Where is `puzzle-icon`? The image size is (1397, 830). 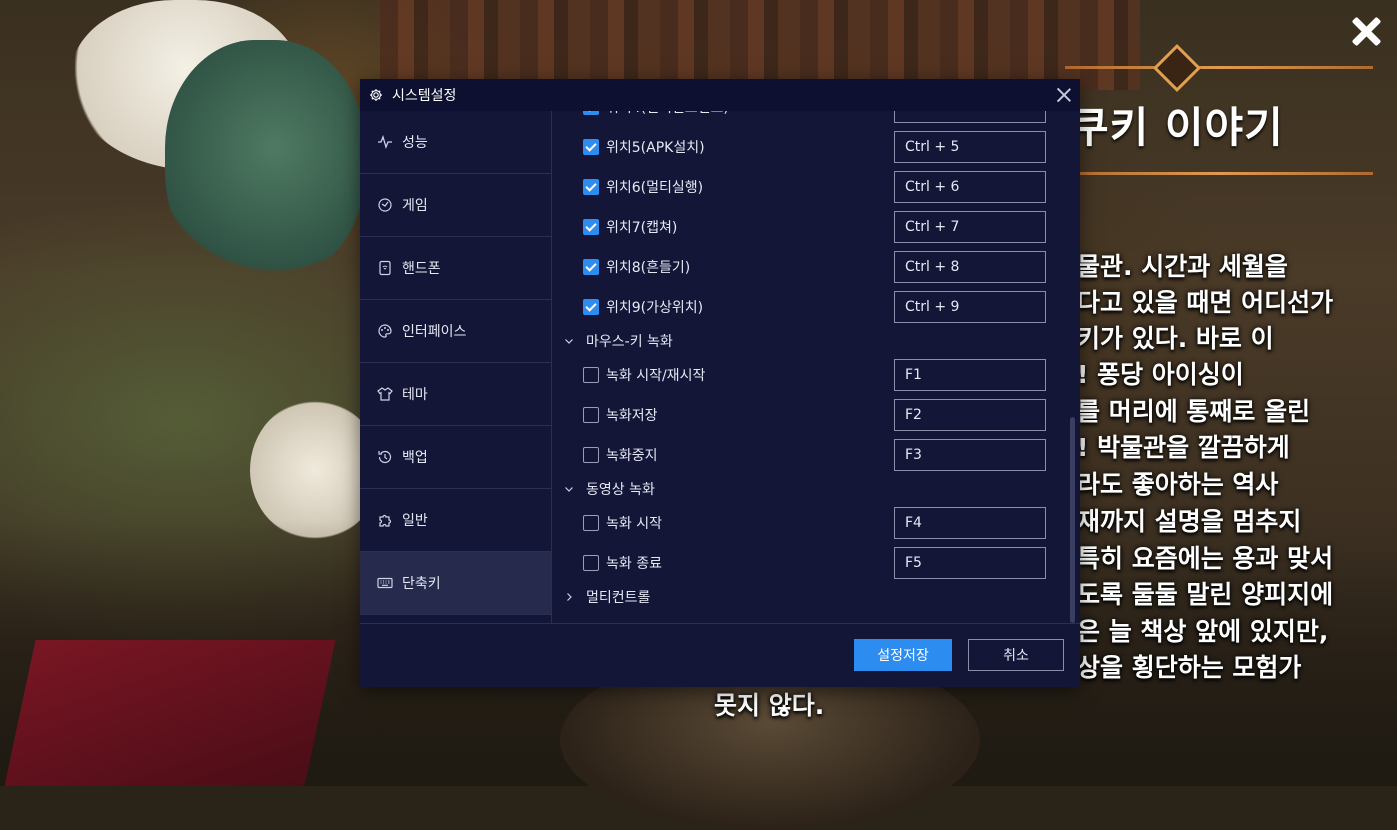
puzzle-icon is located at coordinates (385, 520).